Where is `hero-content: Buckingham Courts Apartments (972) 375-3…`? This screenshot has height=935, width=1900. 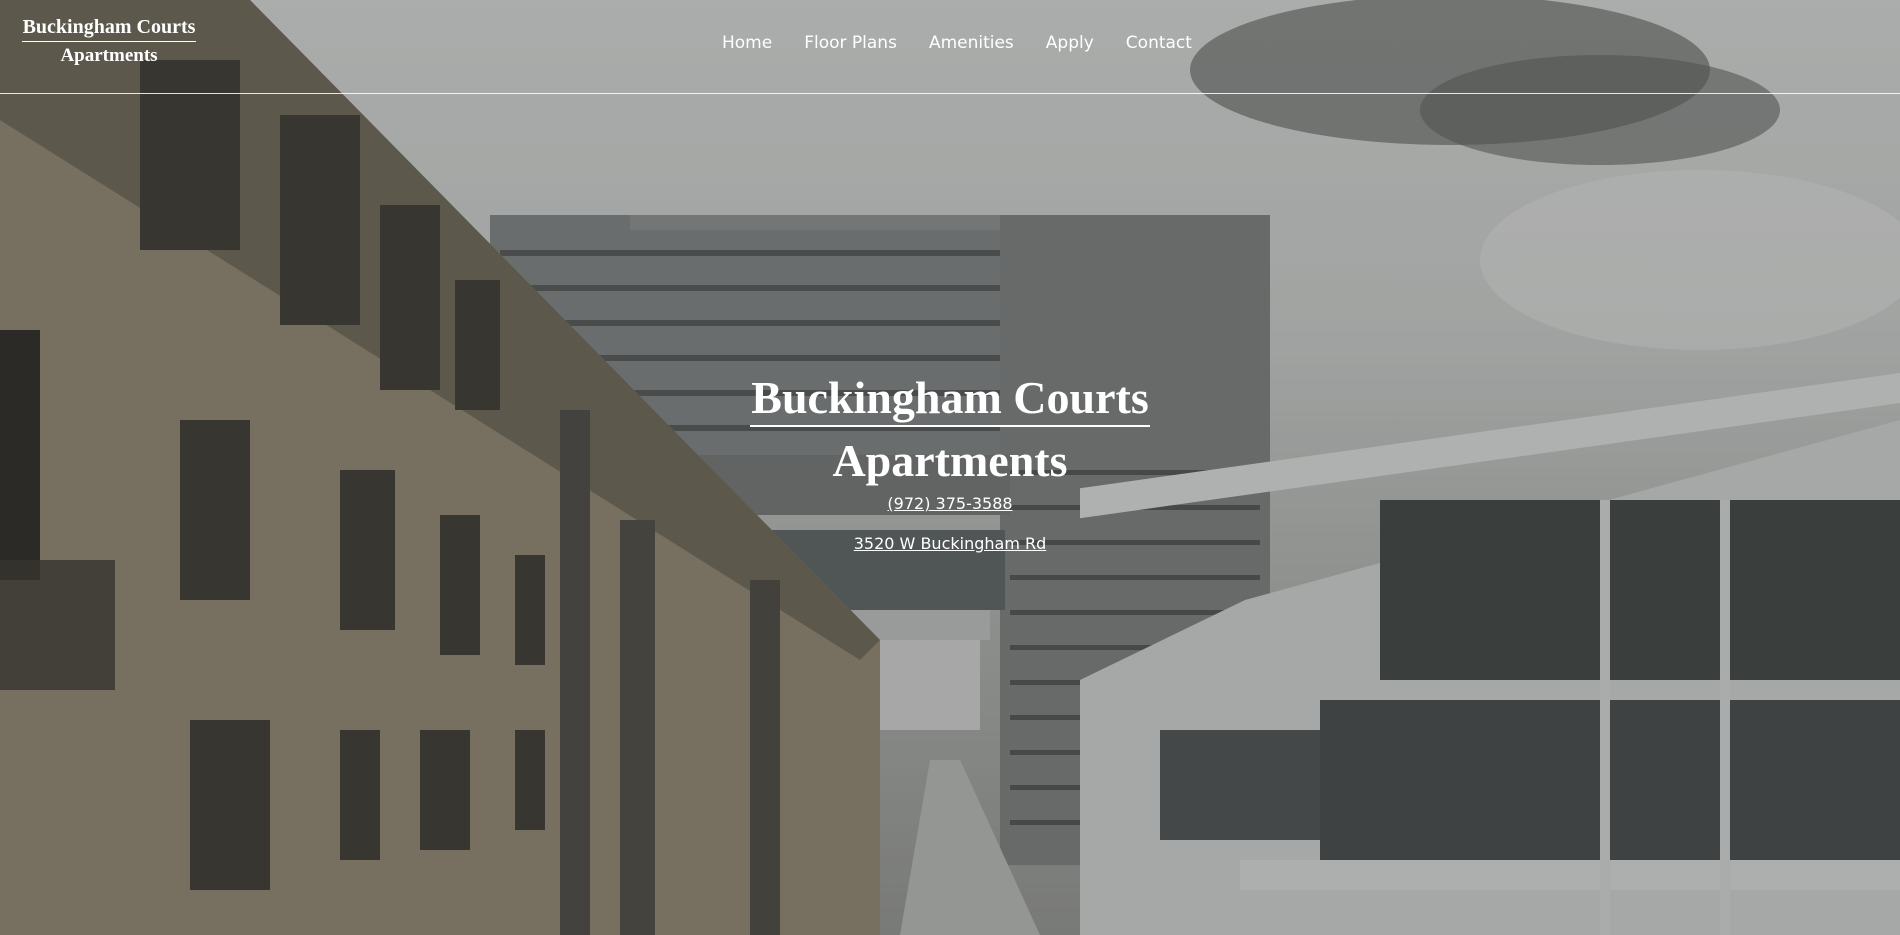 hero-content: Buckingham Courts Apartments (972) 375-3… is located at coordinates (950, 462).